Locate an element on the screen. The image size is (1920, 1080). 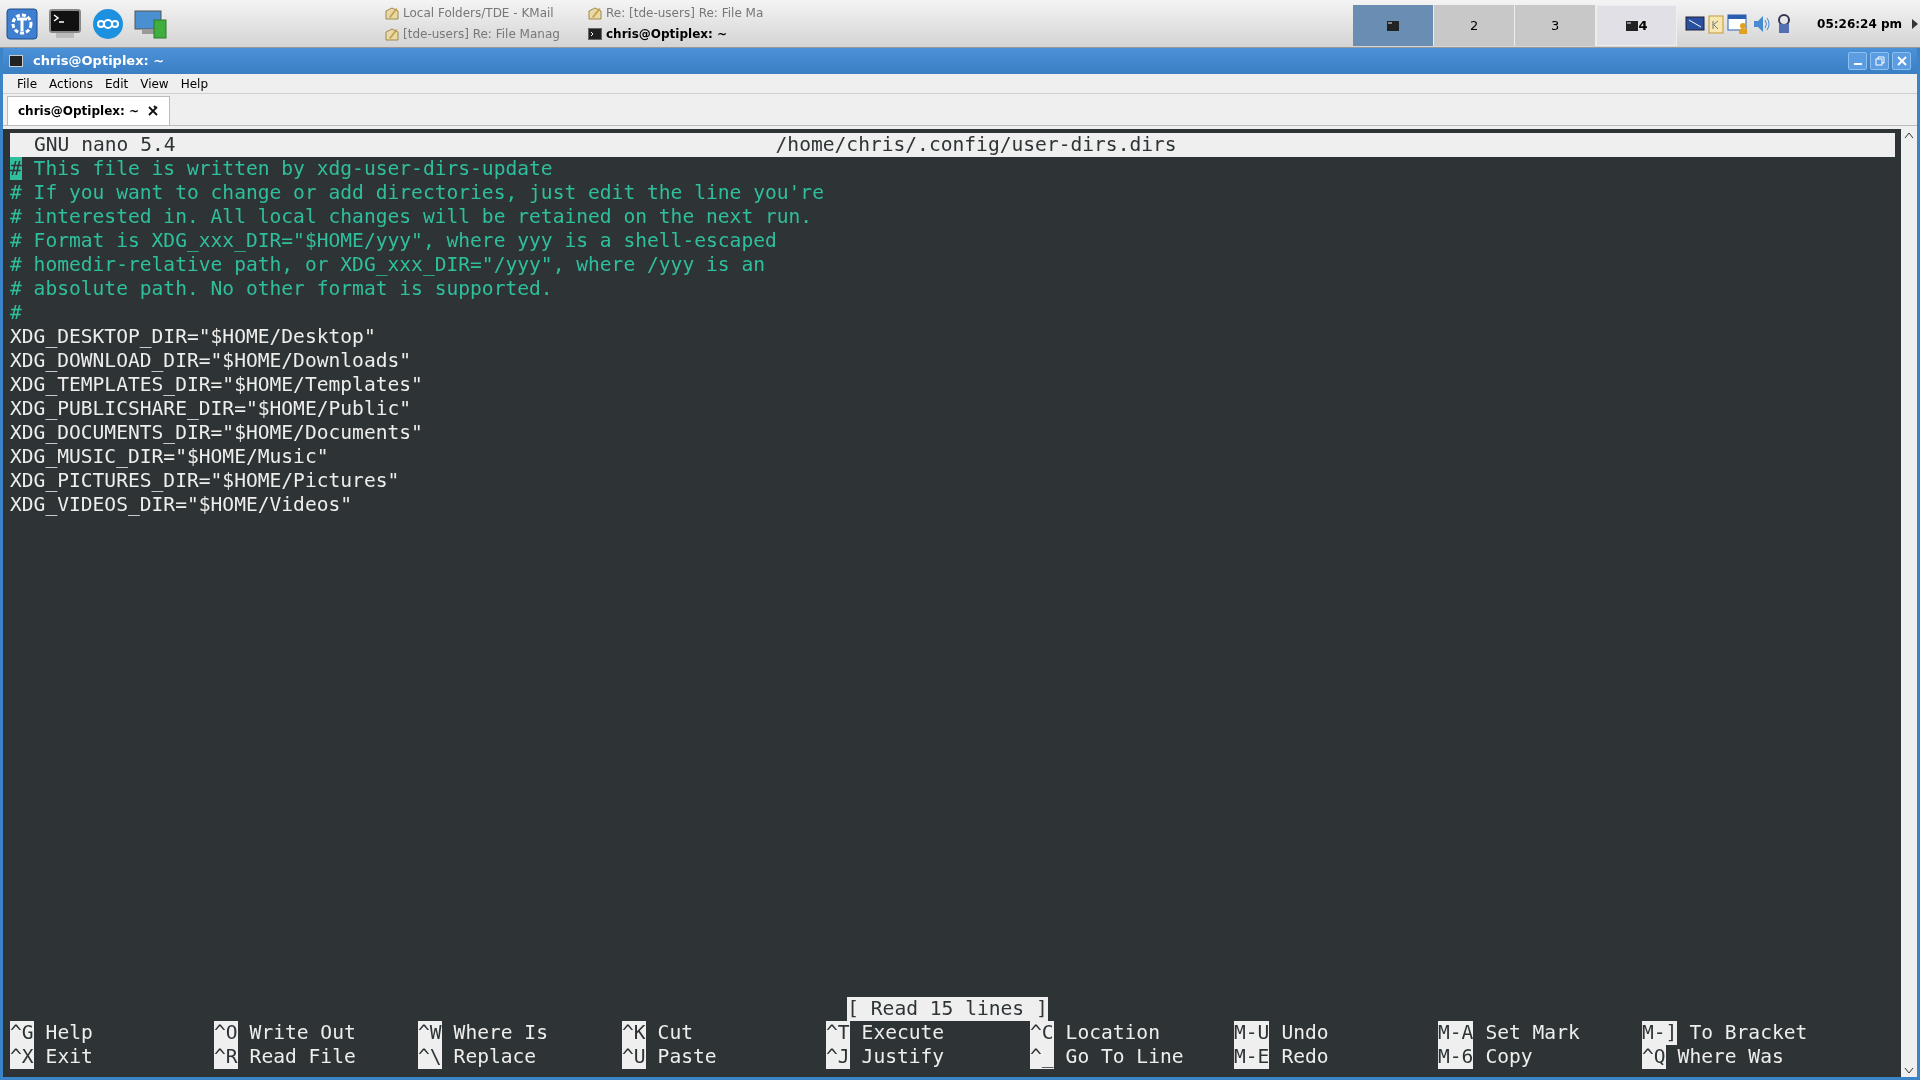
shortcut-key: ^K is located at coordinates (634, 1033).